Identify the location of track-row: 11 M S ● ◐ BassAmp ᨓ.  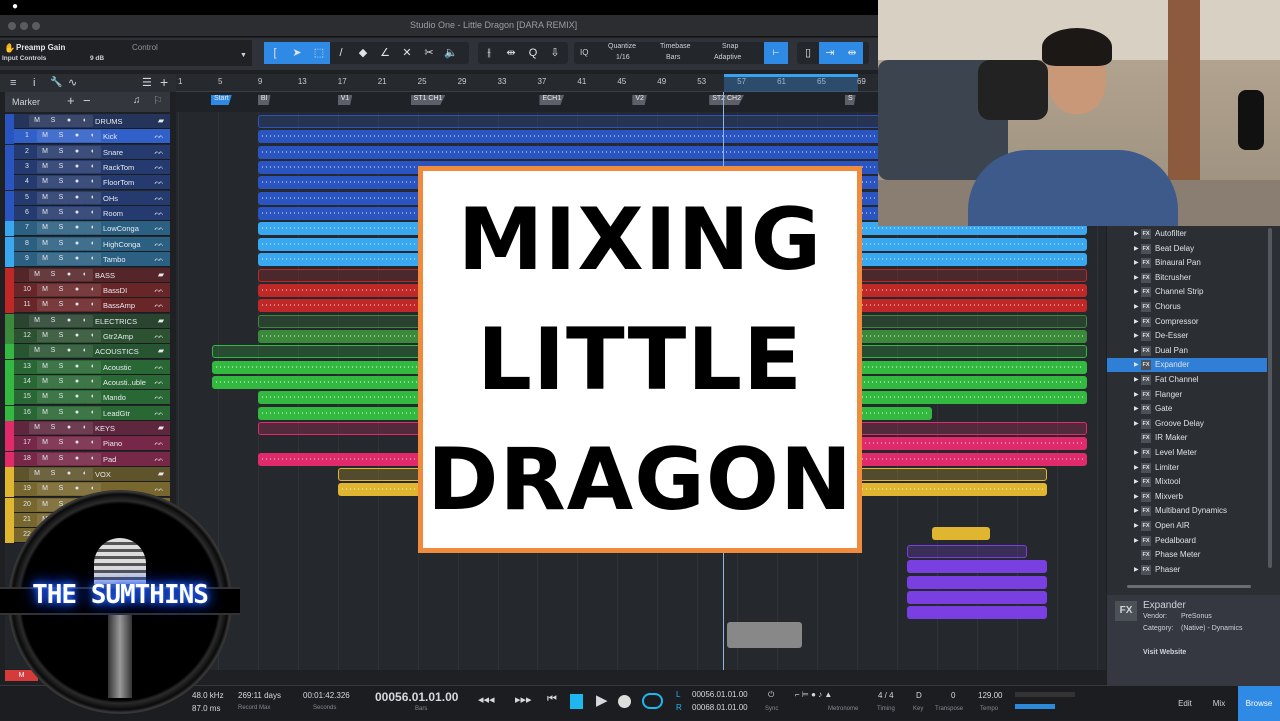
(87, 306).